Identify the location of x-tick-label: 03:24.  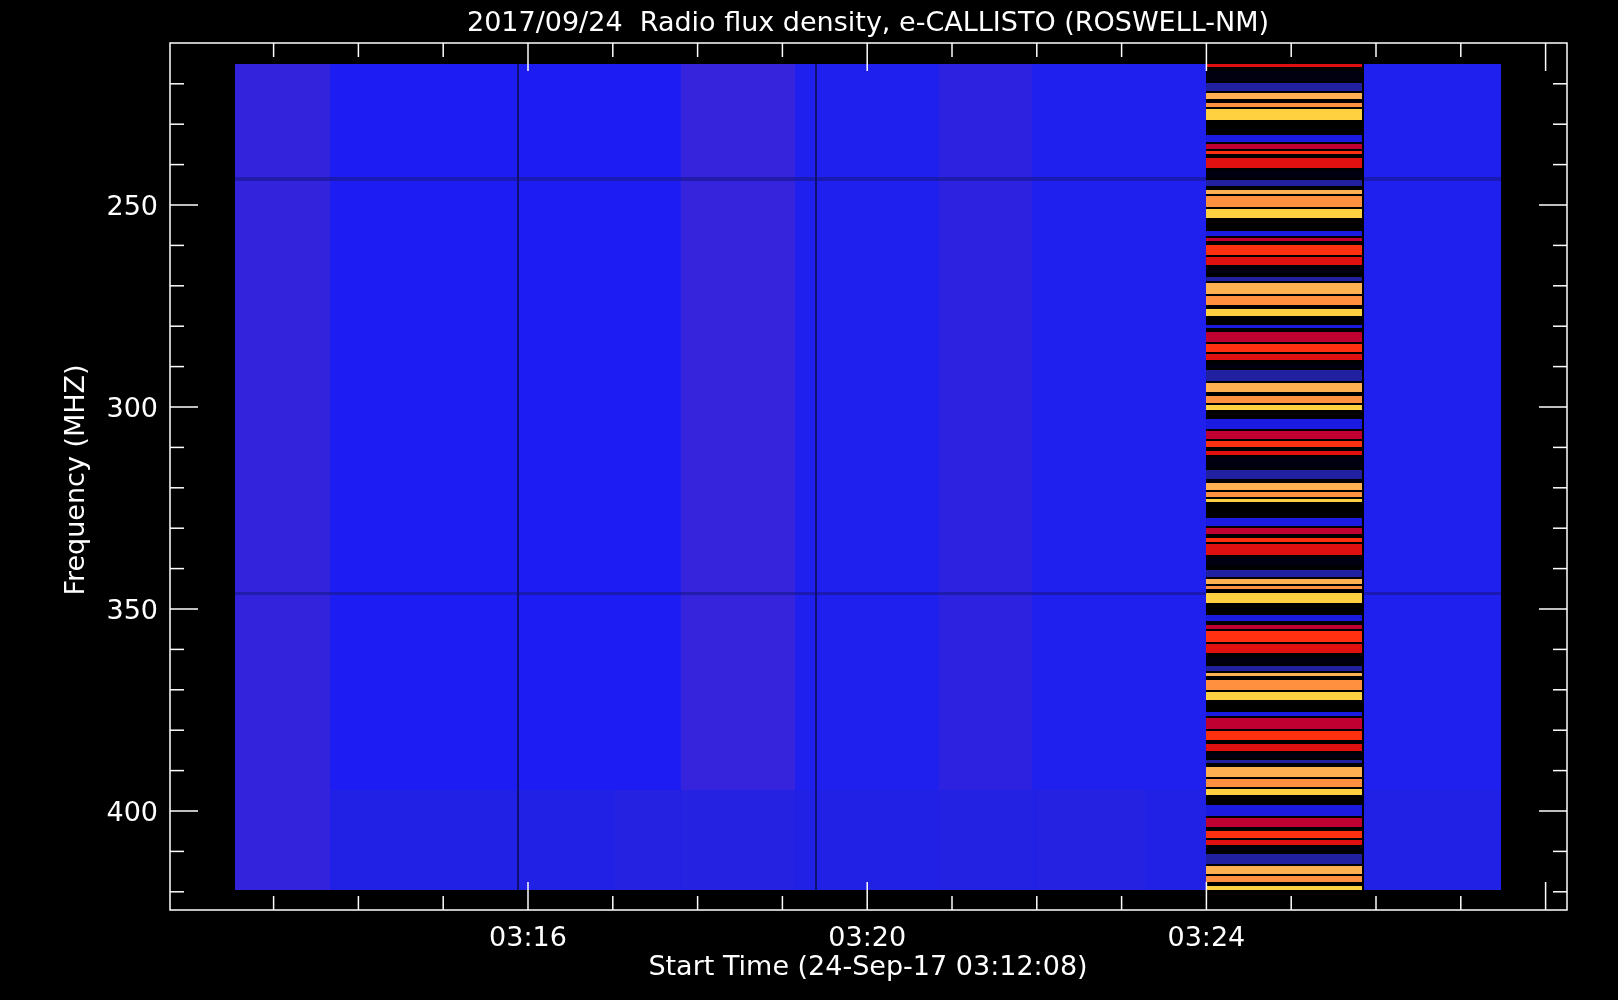
(1206, 936).